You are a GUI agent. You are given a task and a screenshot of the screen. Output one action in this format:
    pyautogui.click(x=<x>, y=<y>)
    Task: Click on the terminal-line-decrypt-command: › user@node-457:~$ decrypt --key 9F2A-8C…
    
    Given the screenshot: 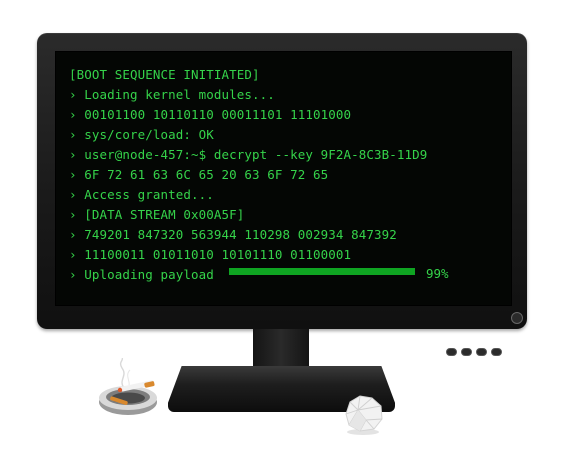 What is the action you would take?
    pyautogui.click(x=248, y=154)
    